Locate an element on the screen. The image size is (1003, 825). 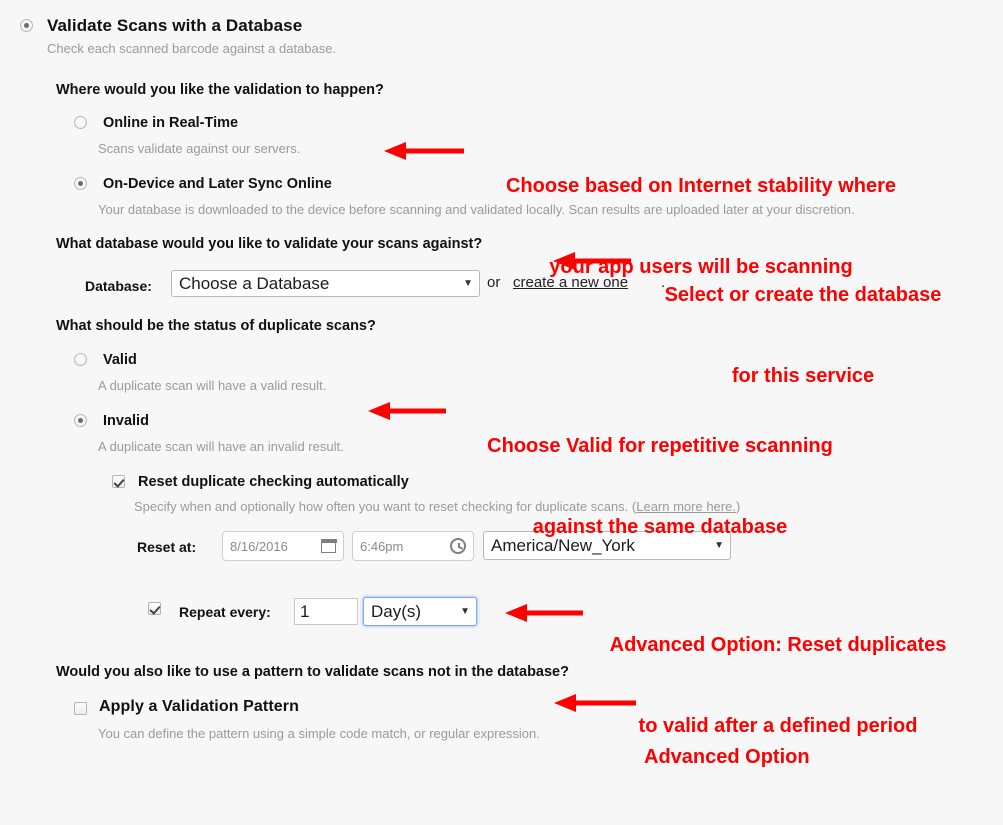
label-duplicate-valid: Valid is located at coordinates (120, 360).